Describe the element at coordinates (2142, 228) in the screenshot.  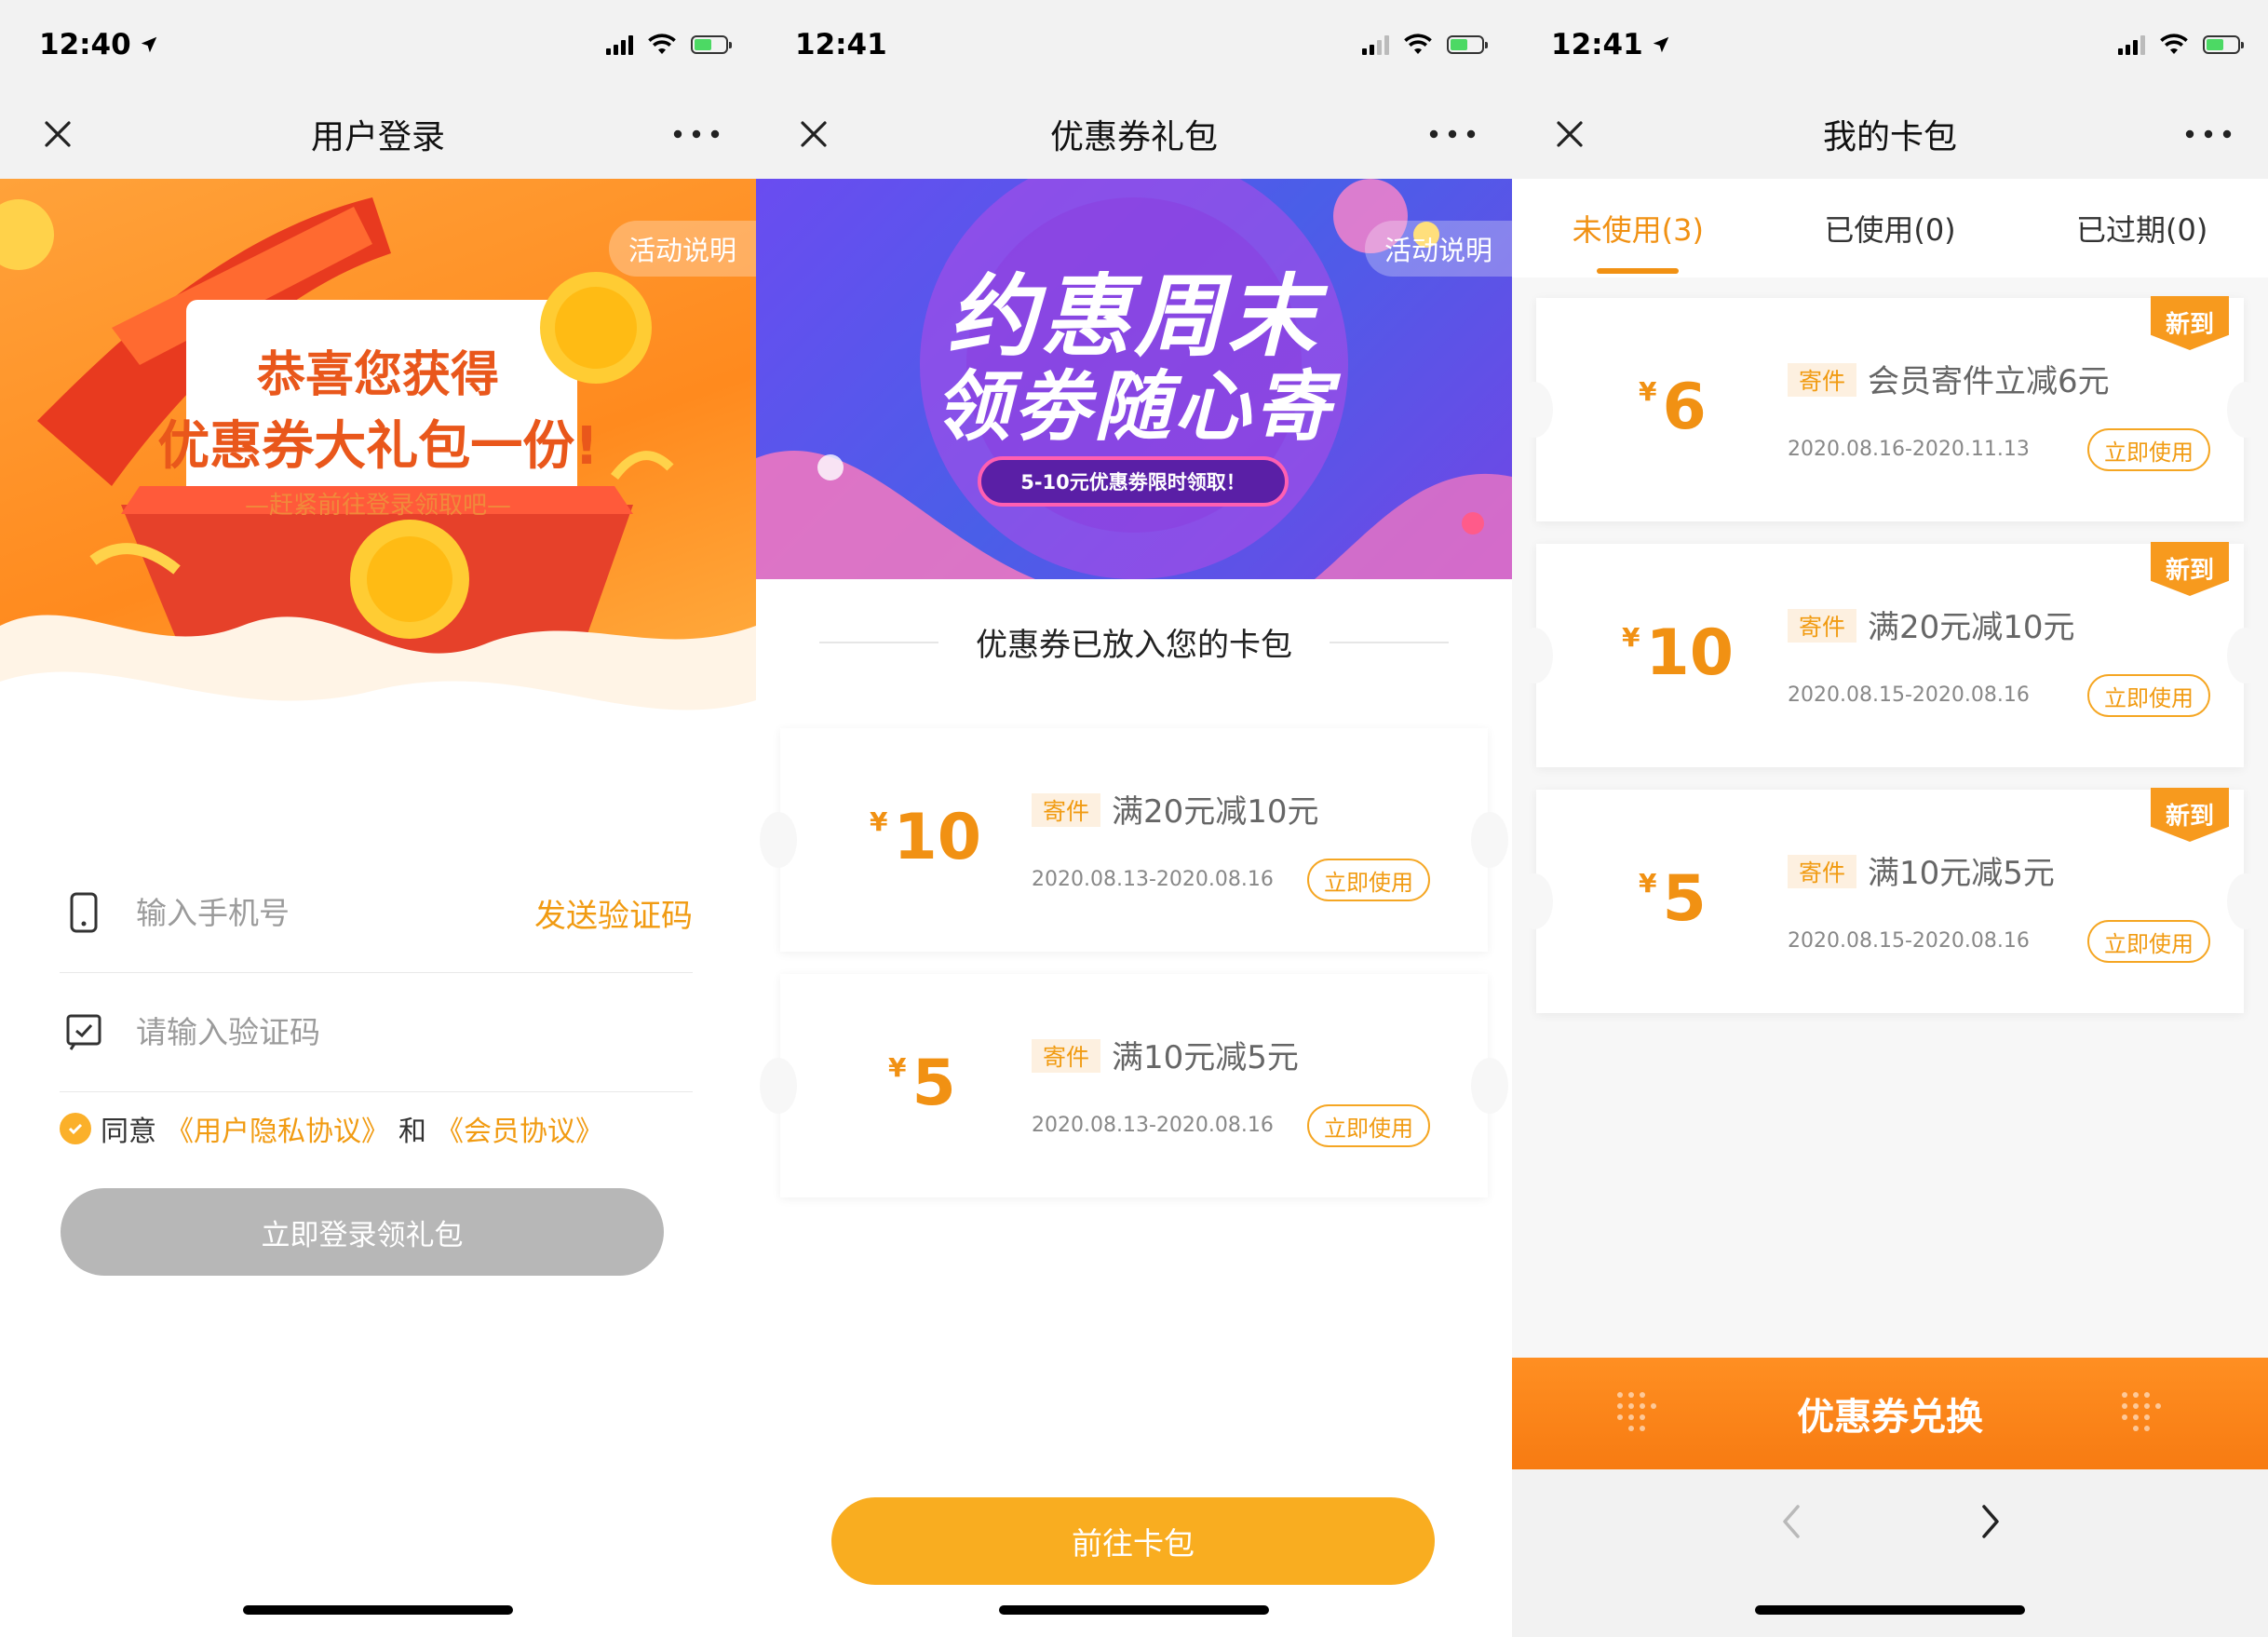
I see `tab-expired: 已过期(0)` at that location.